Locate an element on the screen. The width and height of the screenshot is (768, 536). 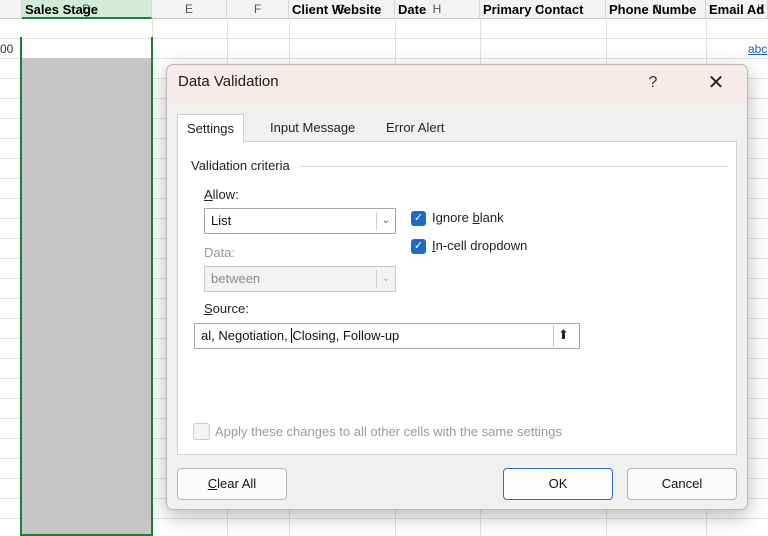
allow-label: Allow: is located at coordinates (221, 194).